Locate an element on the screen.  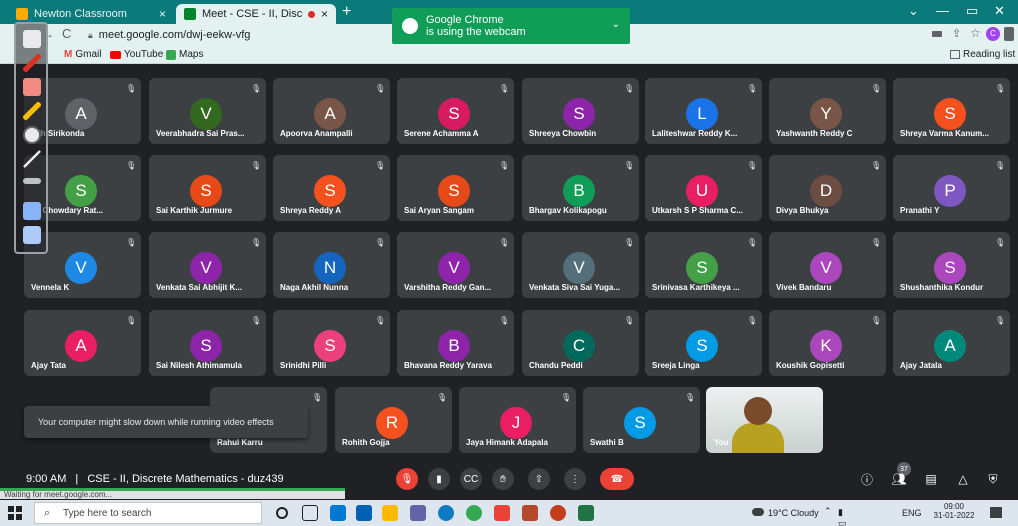
maximize-button: ▭ is located at coordinates (972, 11).